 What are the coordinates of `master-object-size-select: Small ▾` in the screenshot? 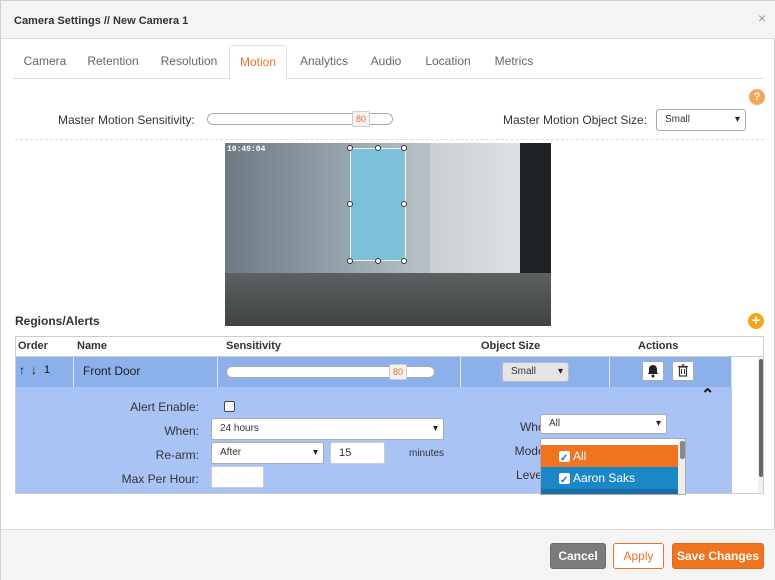 It's located at (701, 120).